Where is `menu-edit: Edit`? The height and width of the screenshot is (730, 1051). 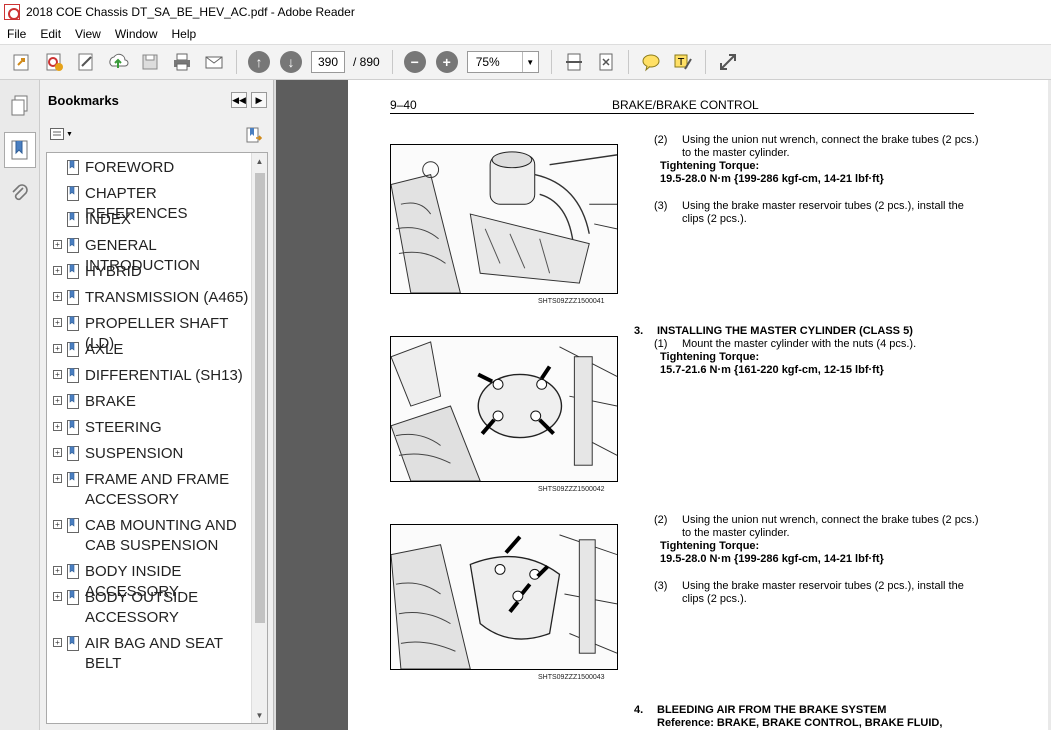
menu-edit: Edit is located at coordinates (50, 34).